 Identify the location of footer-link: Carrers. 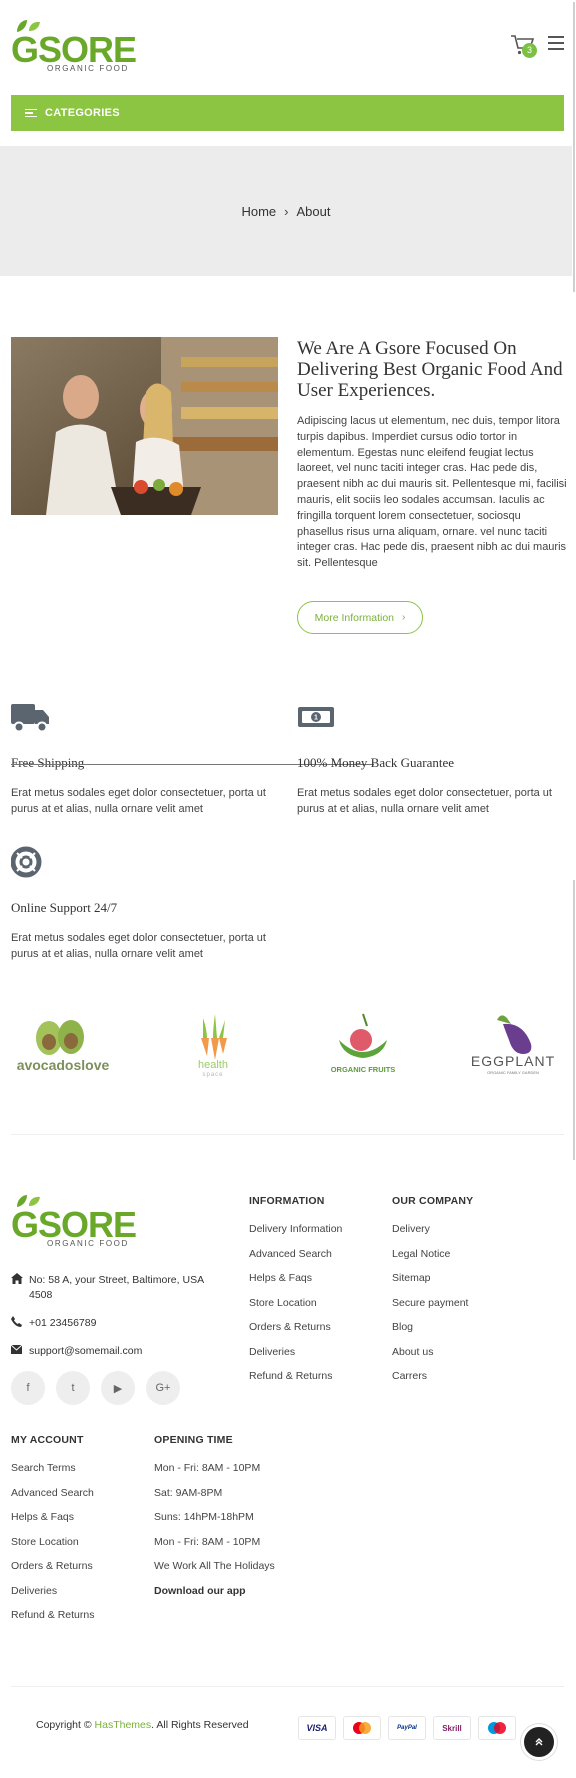
(432, 1382).